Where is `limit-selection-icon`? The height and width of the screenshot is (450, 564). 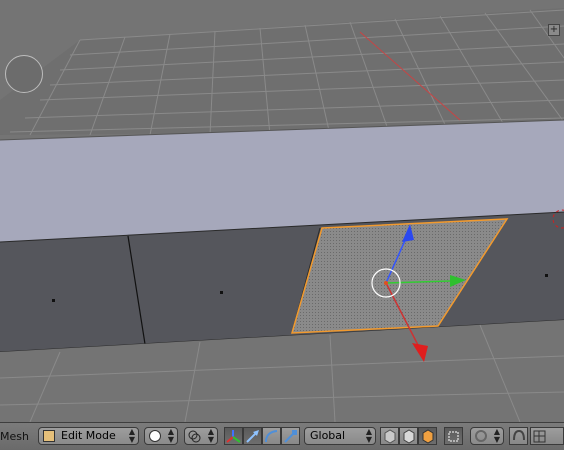
limit-selection-icon is located at coordinates (453, 436).